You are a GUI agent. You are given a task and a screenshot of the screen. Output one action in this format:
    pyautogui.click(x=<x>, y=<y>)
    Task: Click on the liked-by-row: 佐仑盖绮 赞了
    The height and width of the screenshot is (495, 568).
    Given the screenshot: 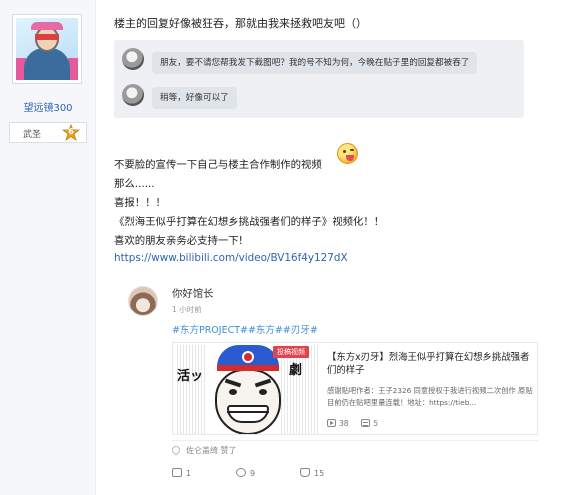 What is the action you would take?
    pyautogui.click(x=354, y=449)
    